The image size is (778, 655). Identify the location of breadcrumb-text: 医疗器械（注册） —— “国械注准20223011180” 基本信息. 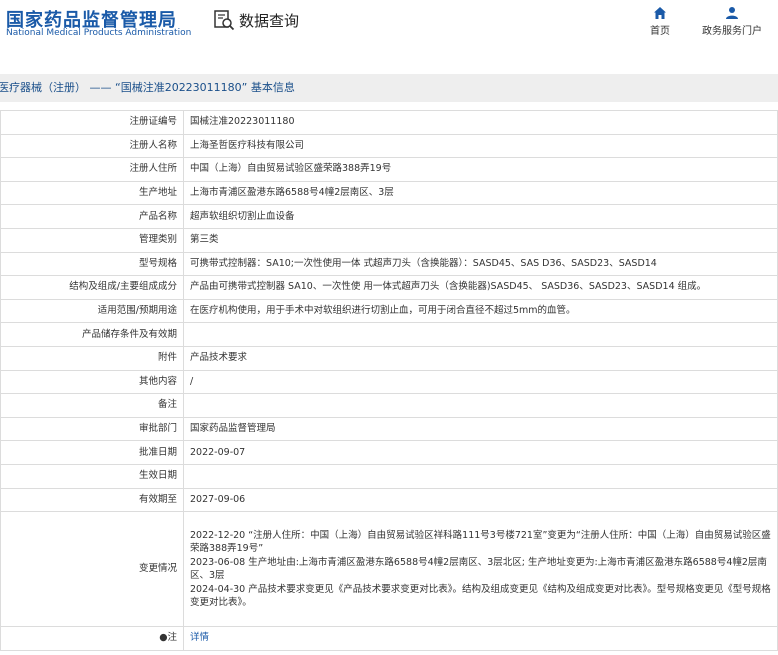
(147, 87).